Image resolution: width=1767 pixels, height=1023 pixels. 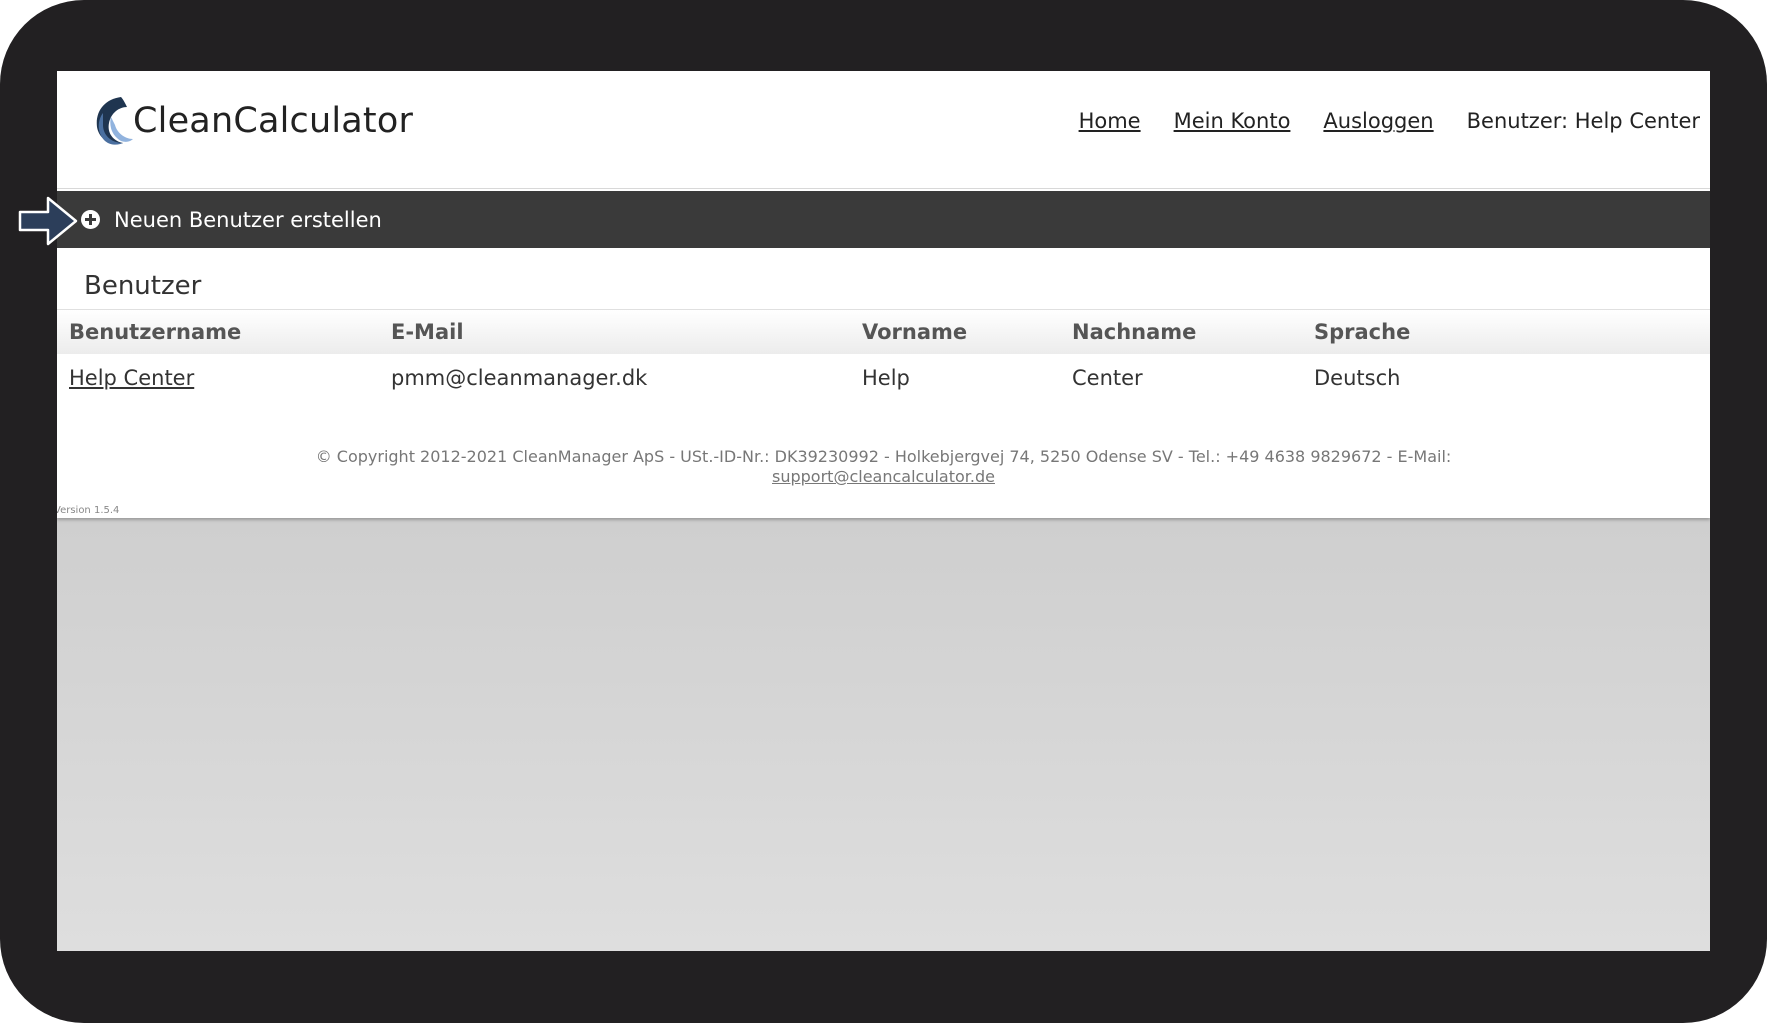 I want to click on col-header-email: E-Mail, so click(x=427, y=332).